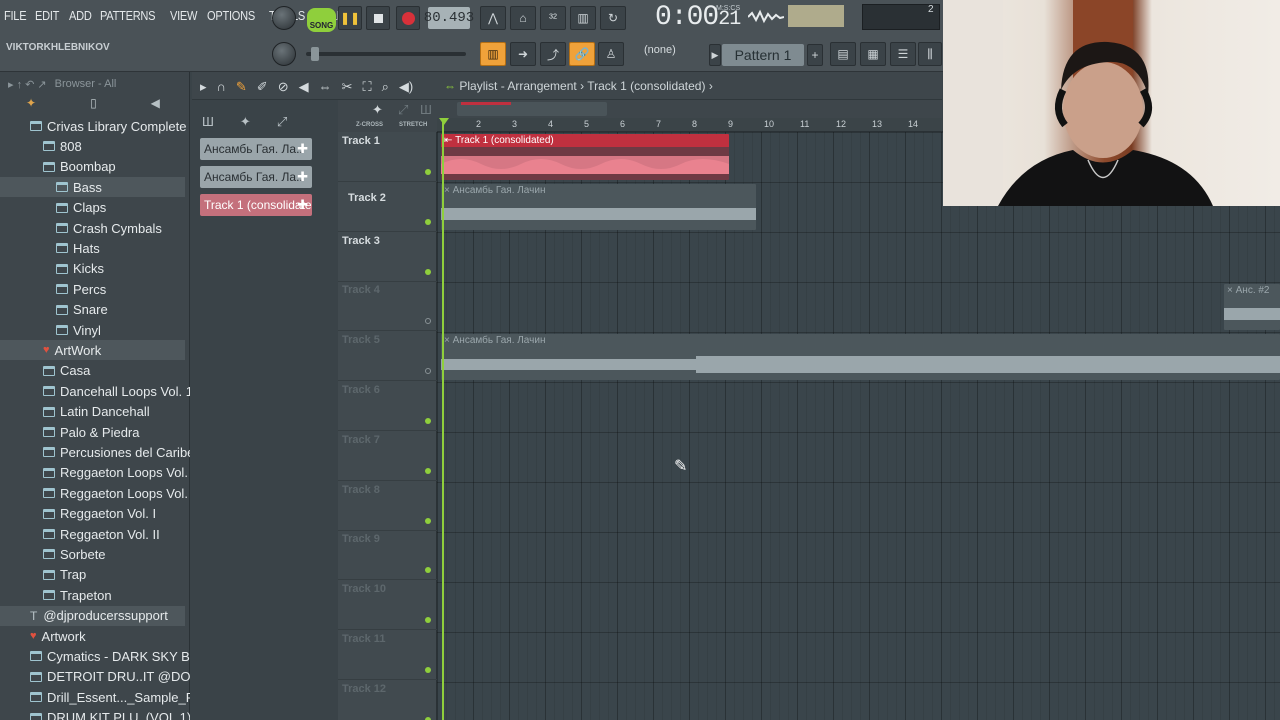 The image size is (1280, 720). Describe the element at coordinates (92, 371) in the screenshot. I see `browser-item: Casa` at that location.